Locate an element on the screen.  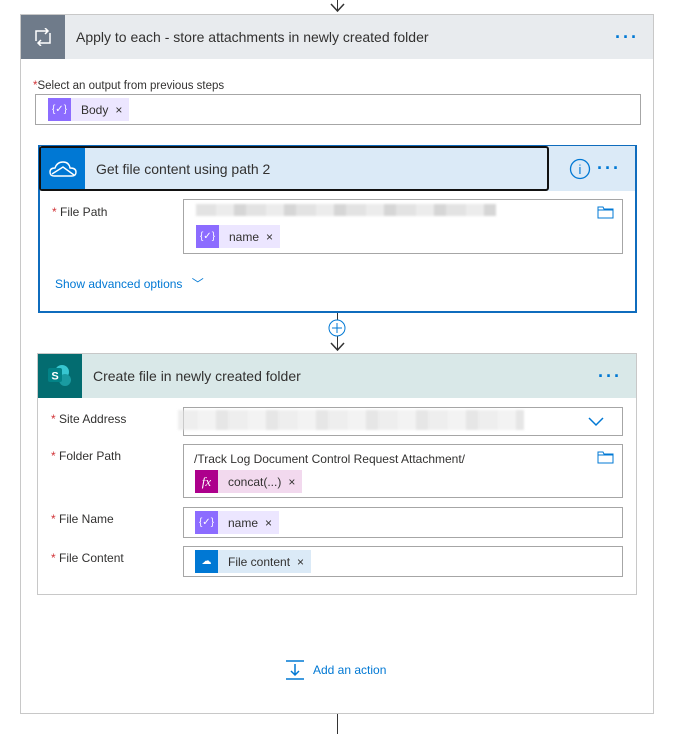
file-path-label: * File Path is located at coordinates (80, 212).